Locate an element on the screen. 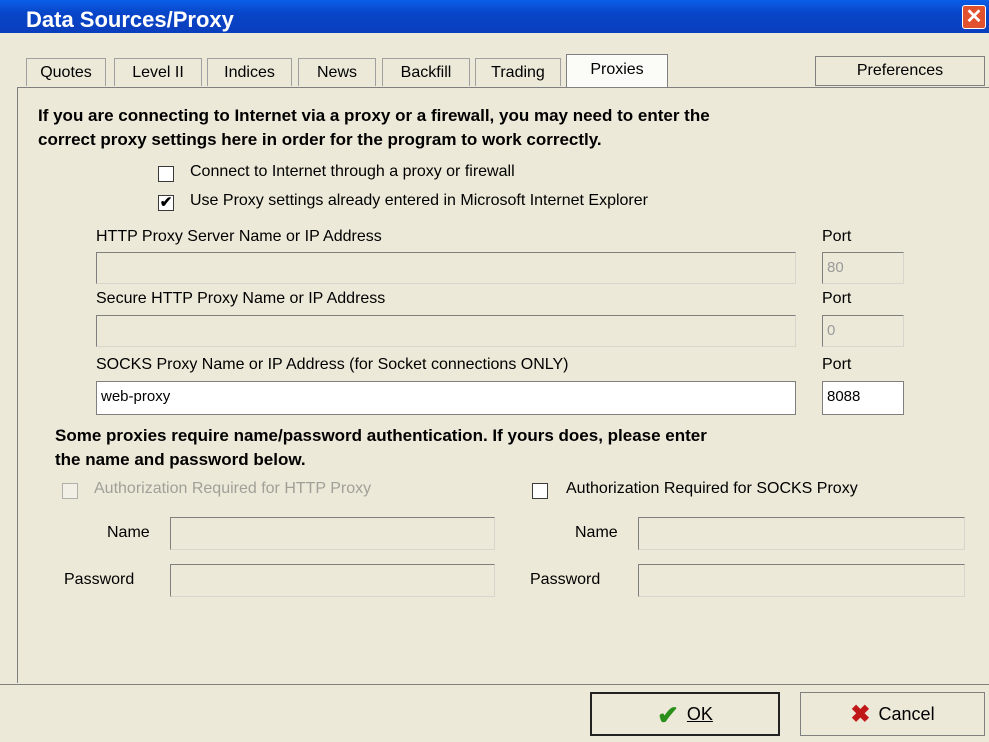  tab-news: News is located at coordinates (337, 72).